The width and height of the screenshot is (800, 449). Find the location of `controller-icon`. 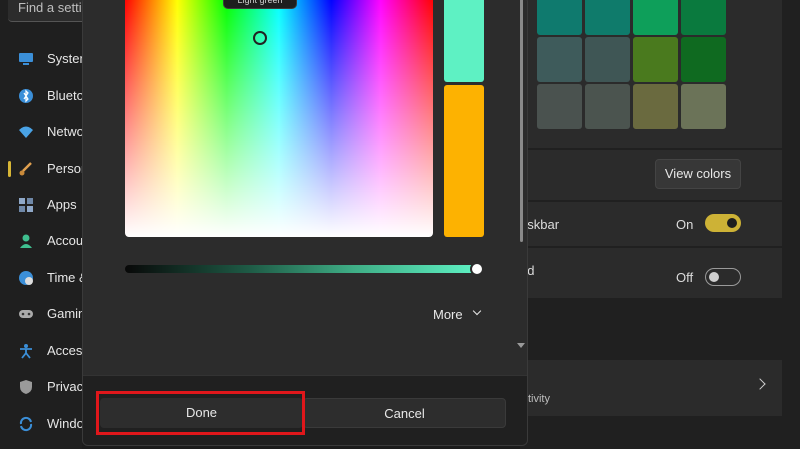

controller-icon is located at coordinates (26, 314).